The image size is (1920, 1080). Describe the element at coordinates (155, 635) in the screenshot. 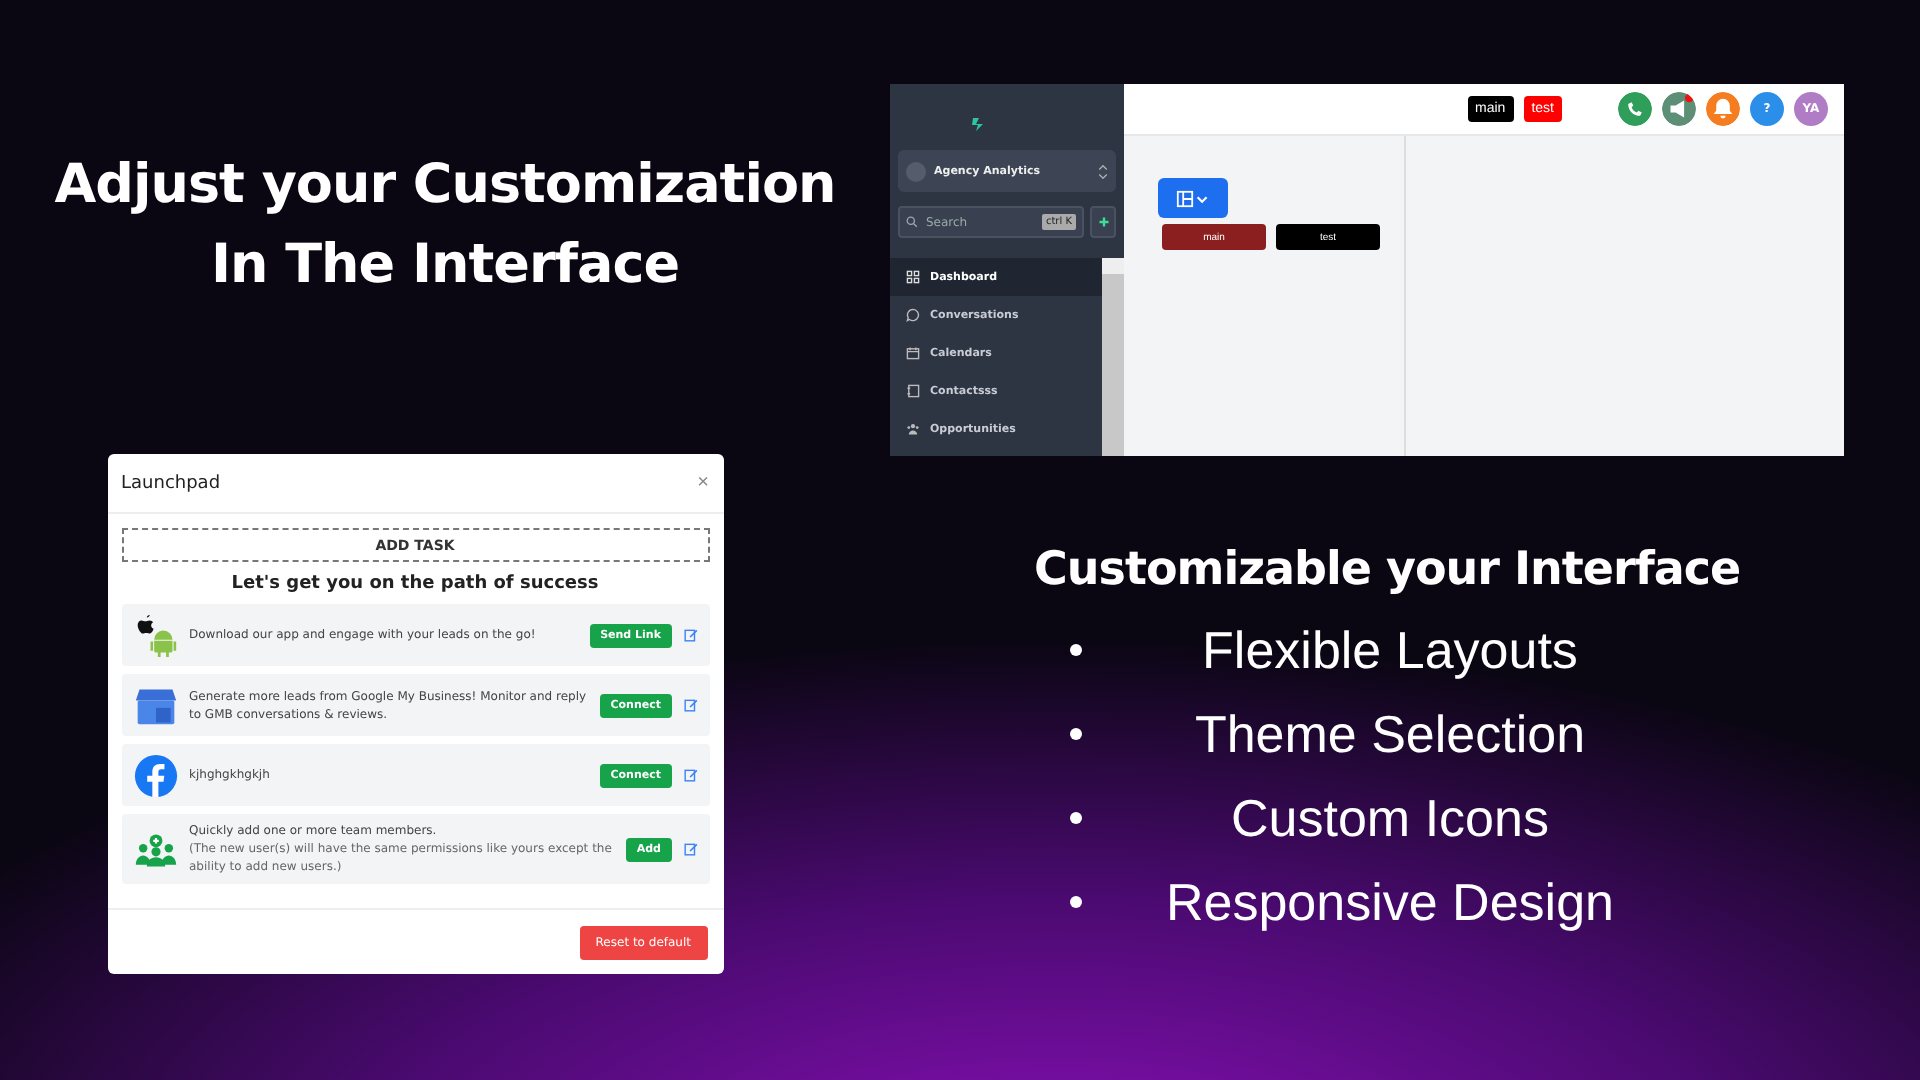

I see `apple-android-icon` at that location.